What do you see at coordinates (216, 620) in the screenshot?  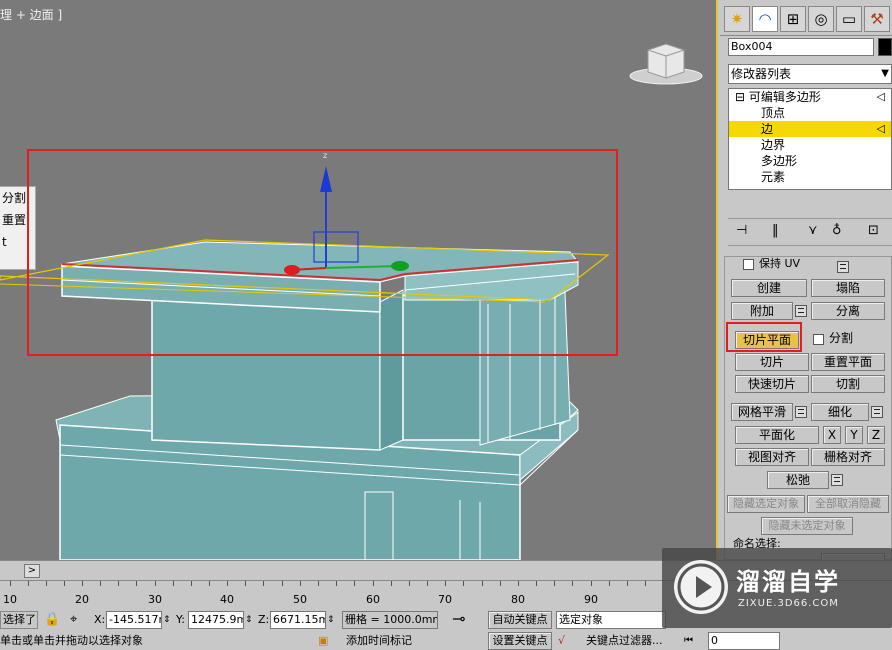 I see `y-coordinate-field: 12475.9mr` at bounding box center [216, 620].